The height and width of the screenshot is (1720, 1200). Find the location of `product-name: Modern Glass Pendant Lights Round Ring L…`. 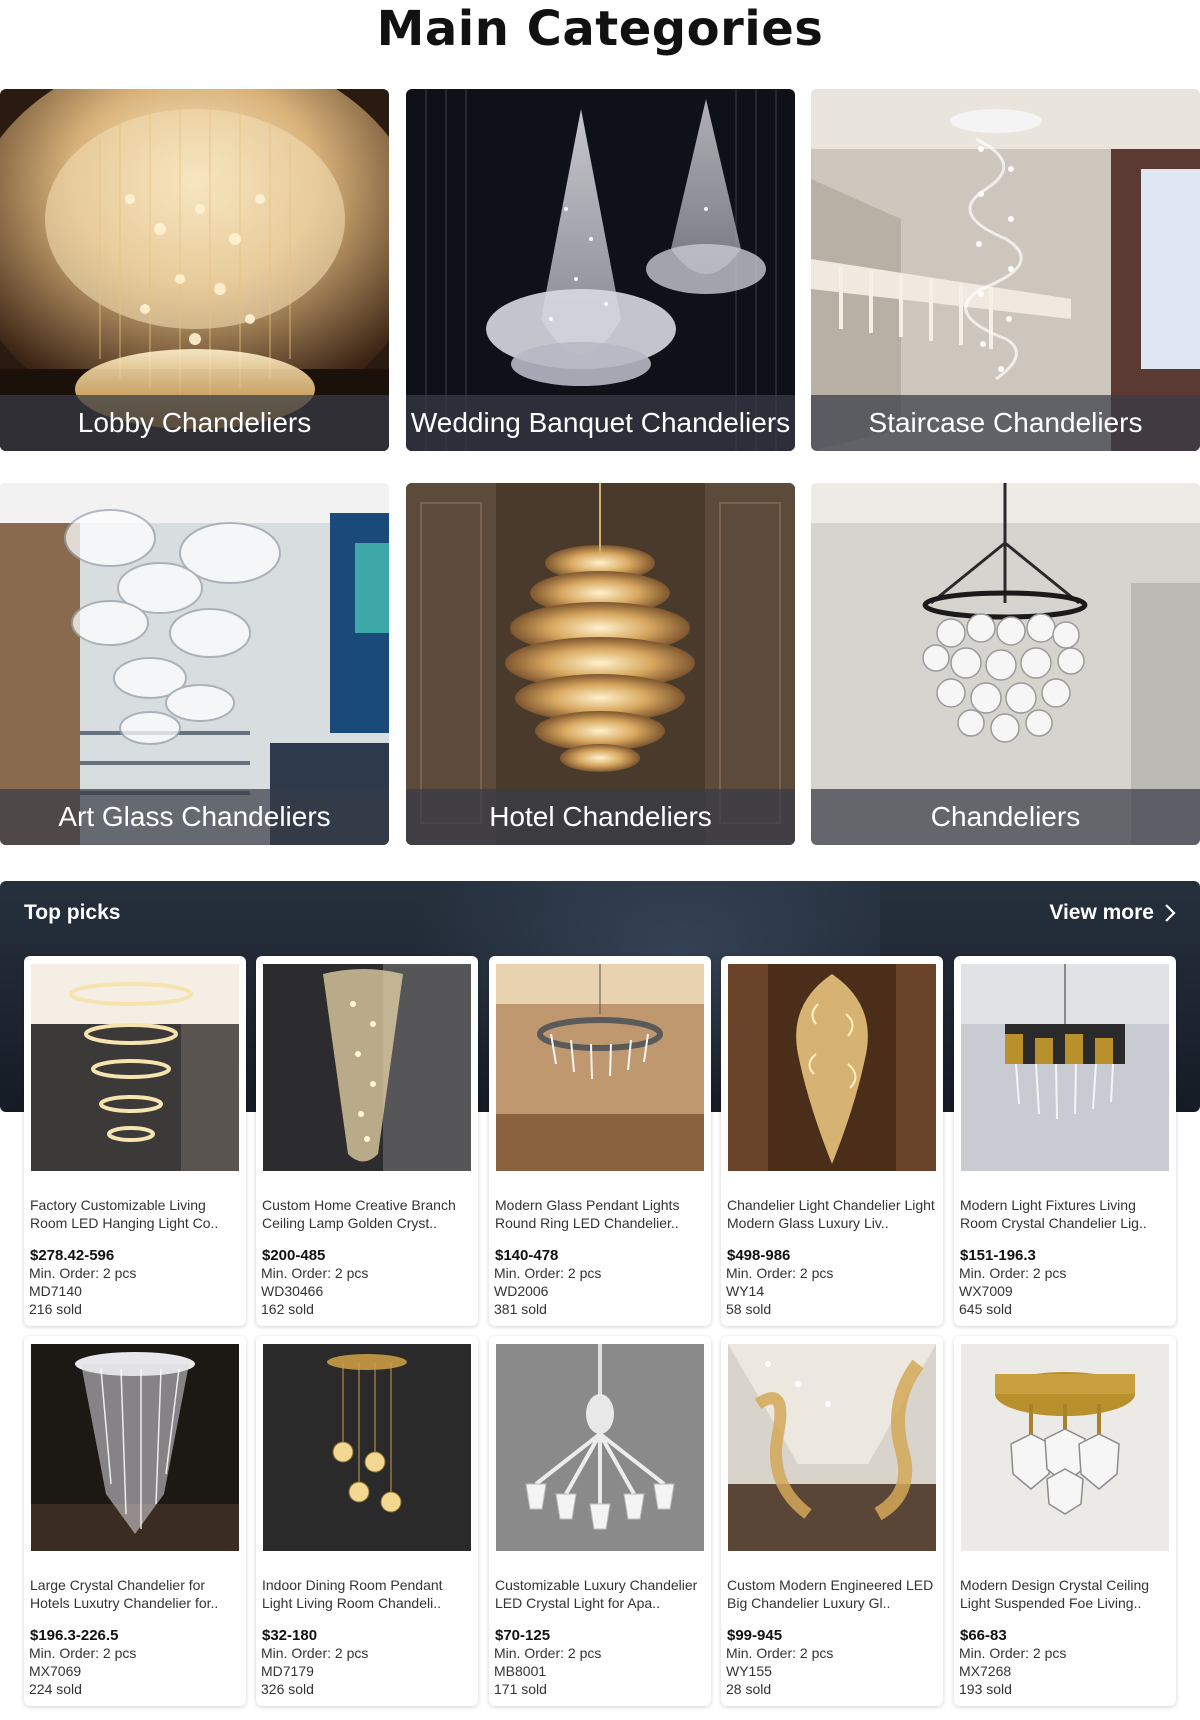

product-name: Modern Glass Pendant Lights Round Ring L… is located at coordinates (587, 1214).